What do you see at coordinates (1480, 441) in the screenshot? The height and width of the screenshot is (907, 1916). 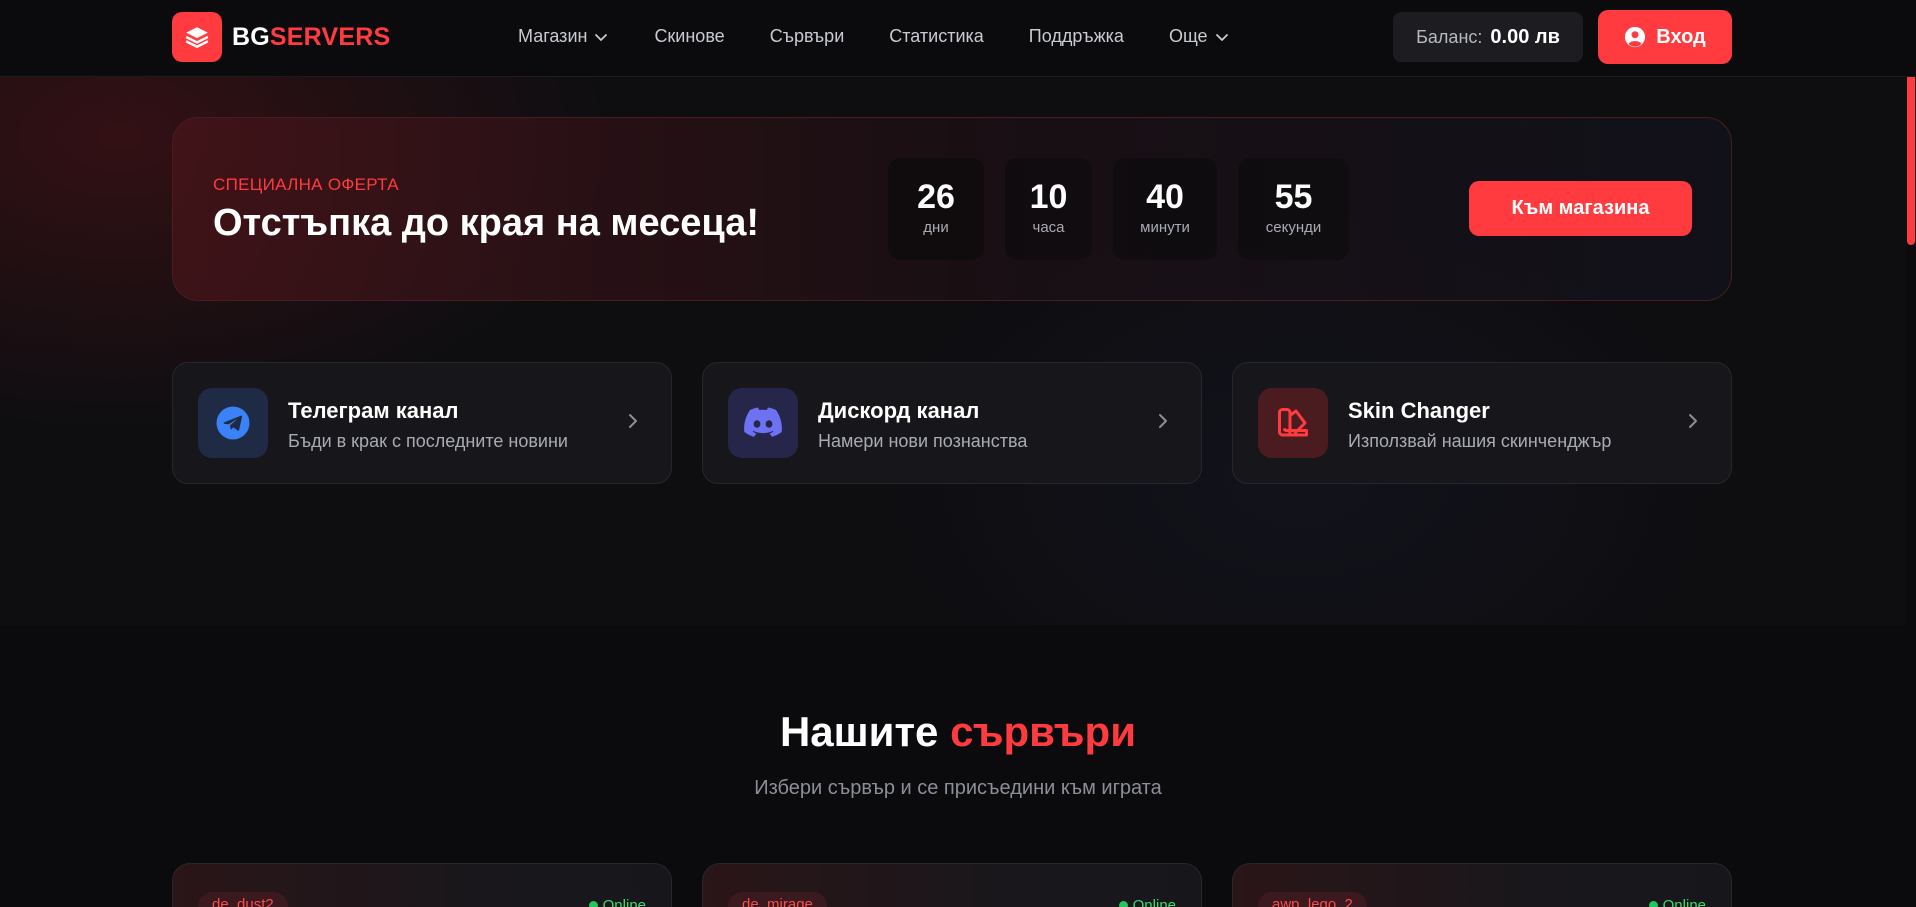 I see `link-card-subtitle: Използвай нашия скинченджър` at bounding box center [1480, 441].